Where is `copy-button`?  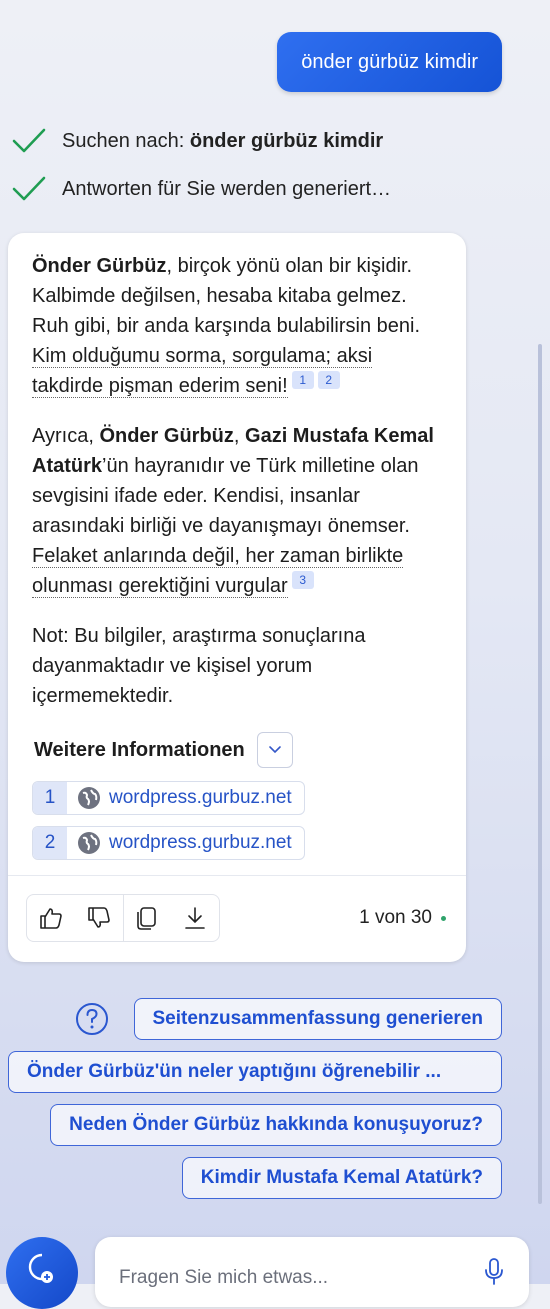
copy-button is located at coordinates (148, 918).